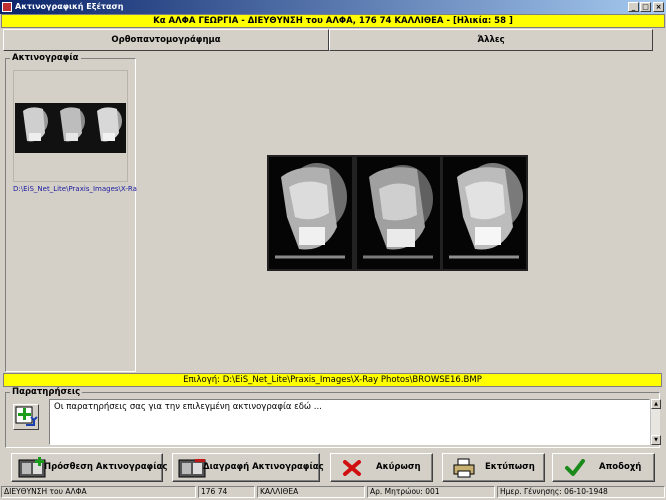 Image resolution: width=666 pixels, height=500 pixels. I want to click on tab-others: Άλλες, so click(491, 40).